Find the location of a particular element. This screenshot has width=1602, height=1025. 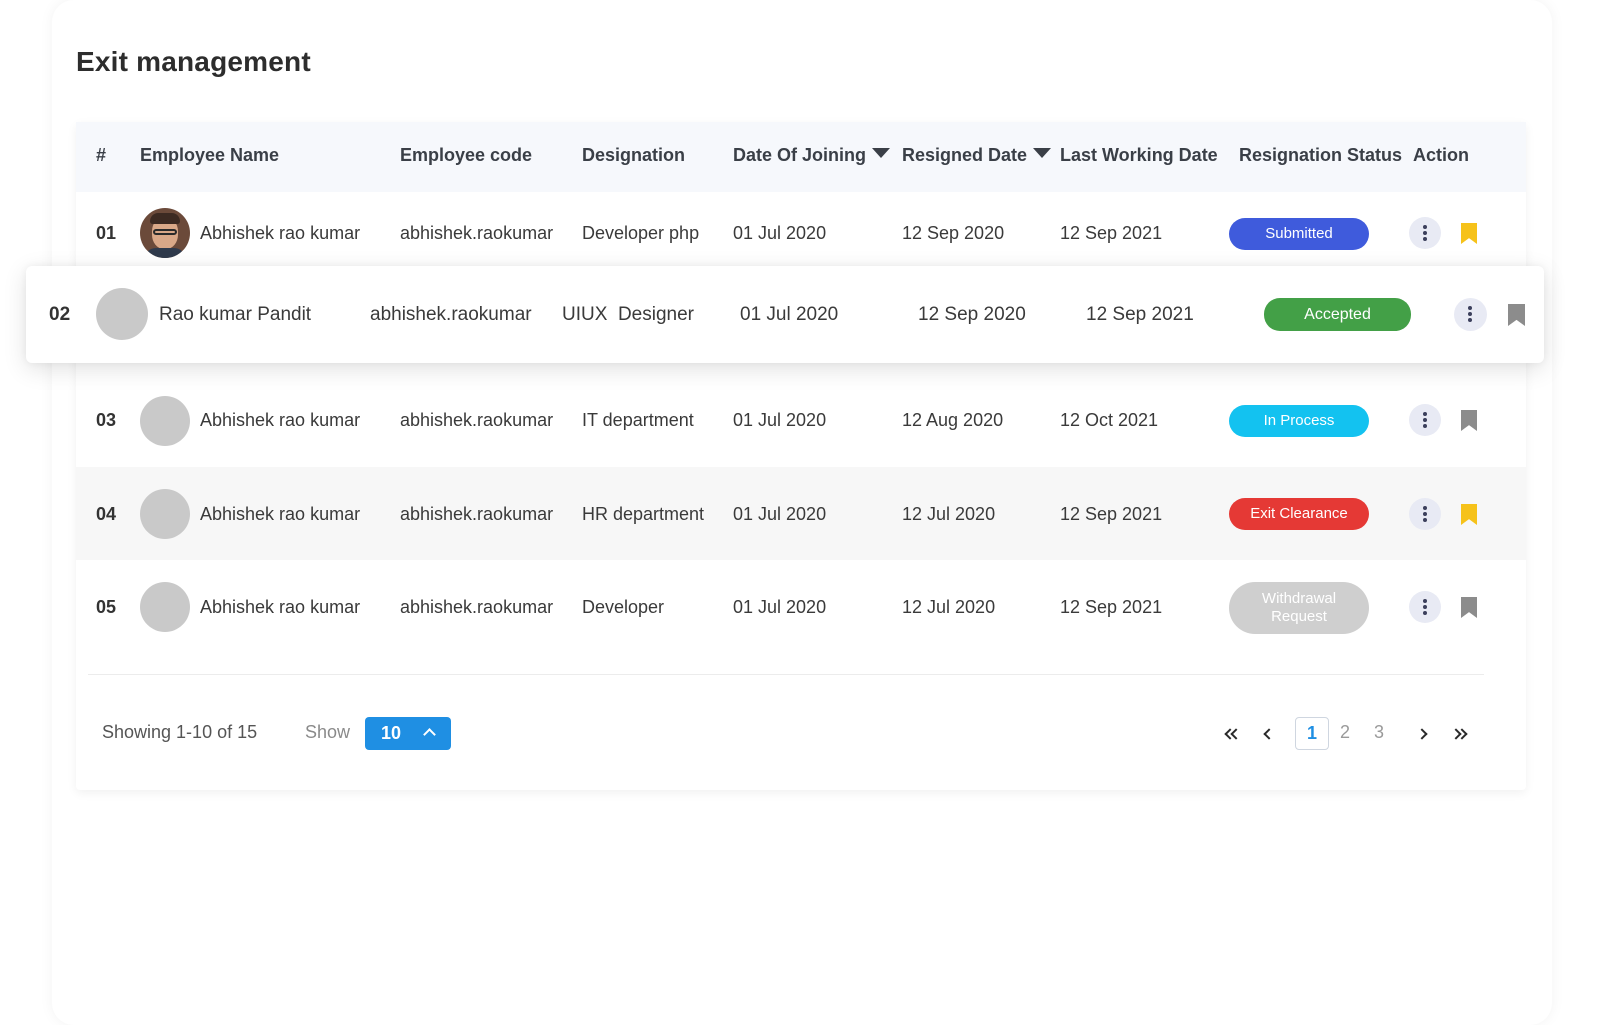

header-number: # is located at coordinates (101, 155).